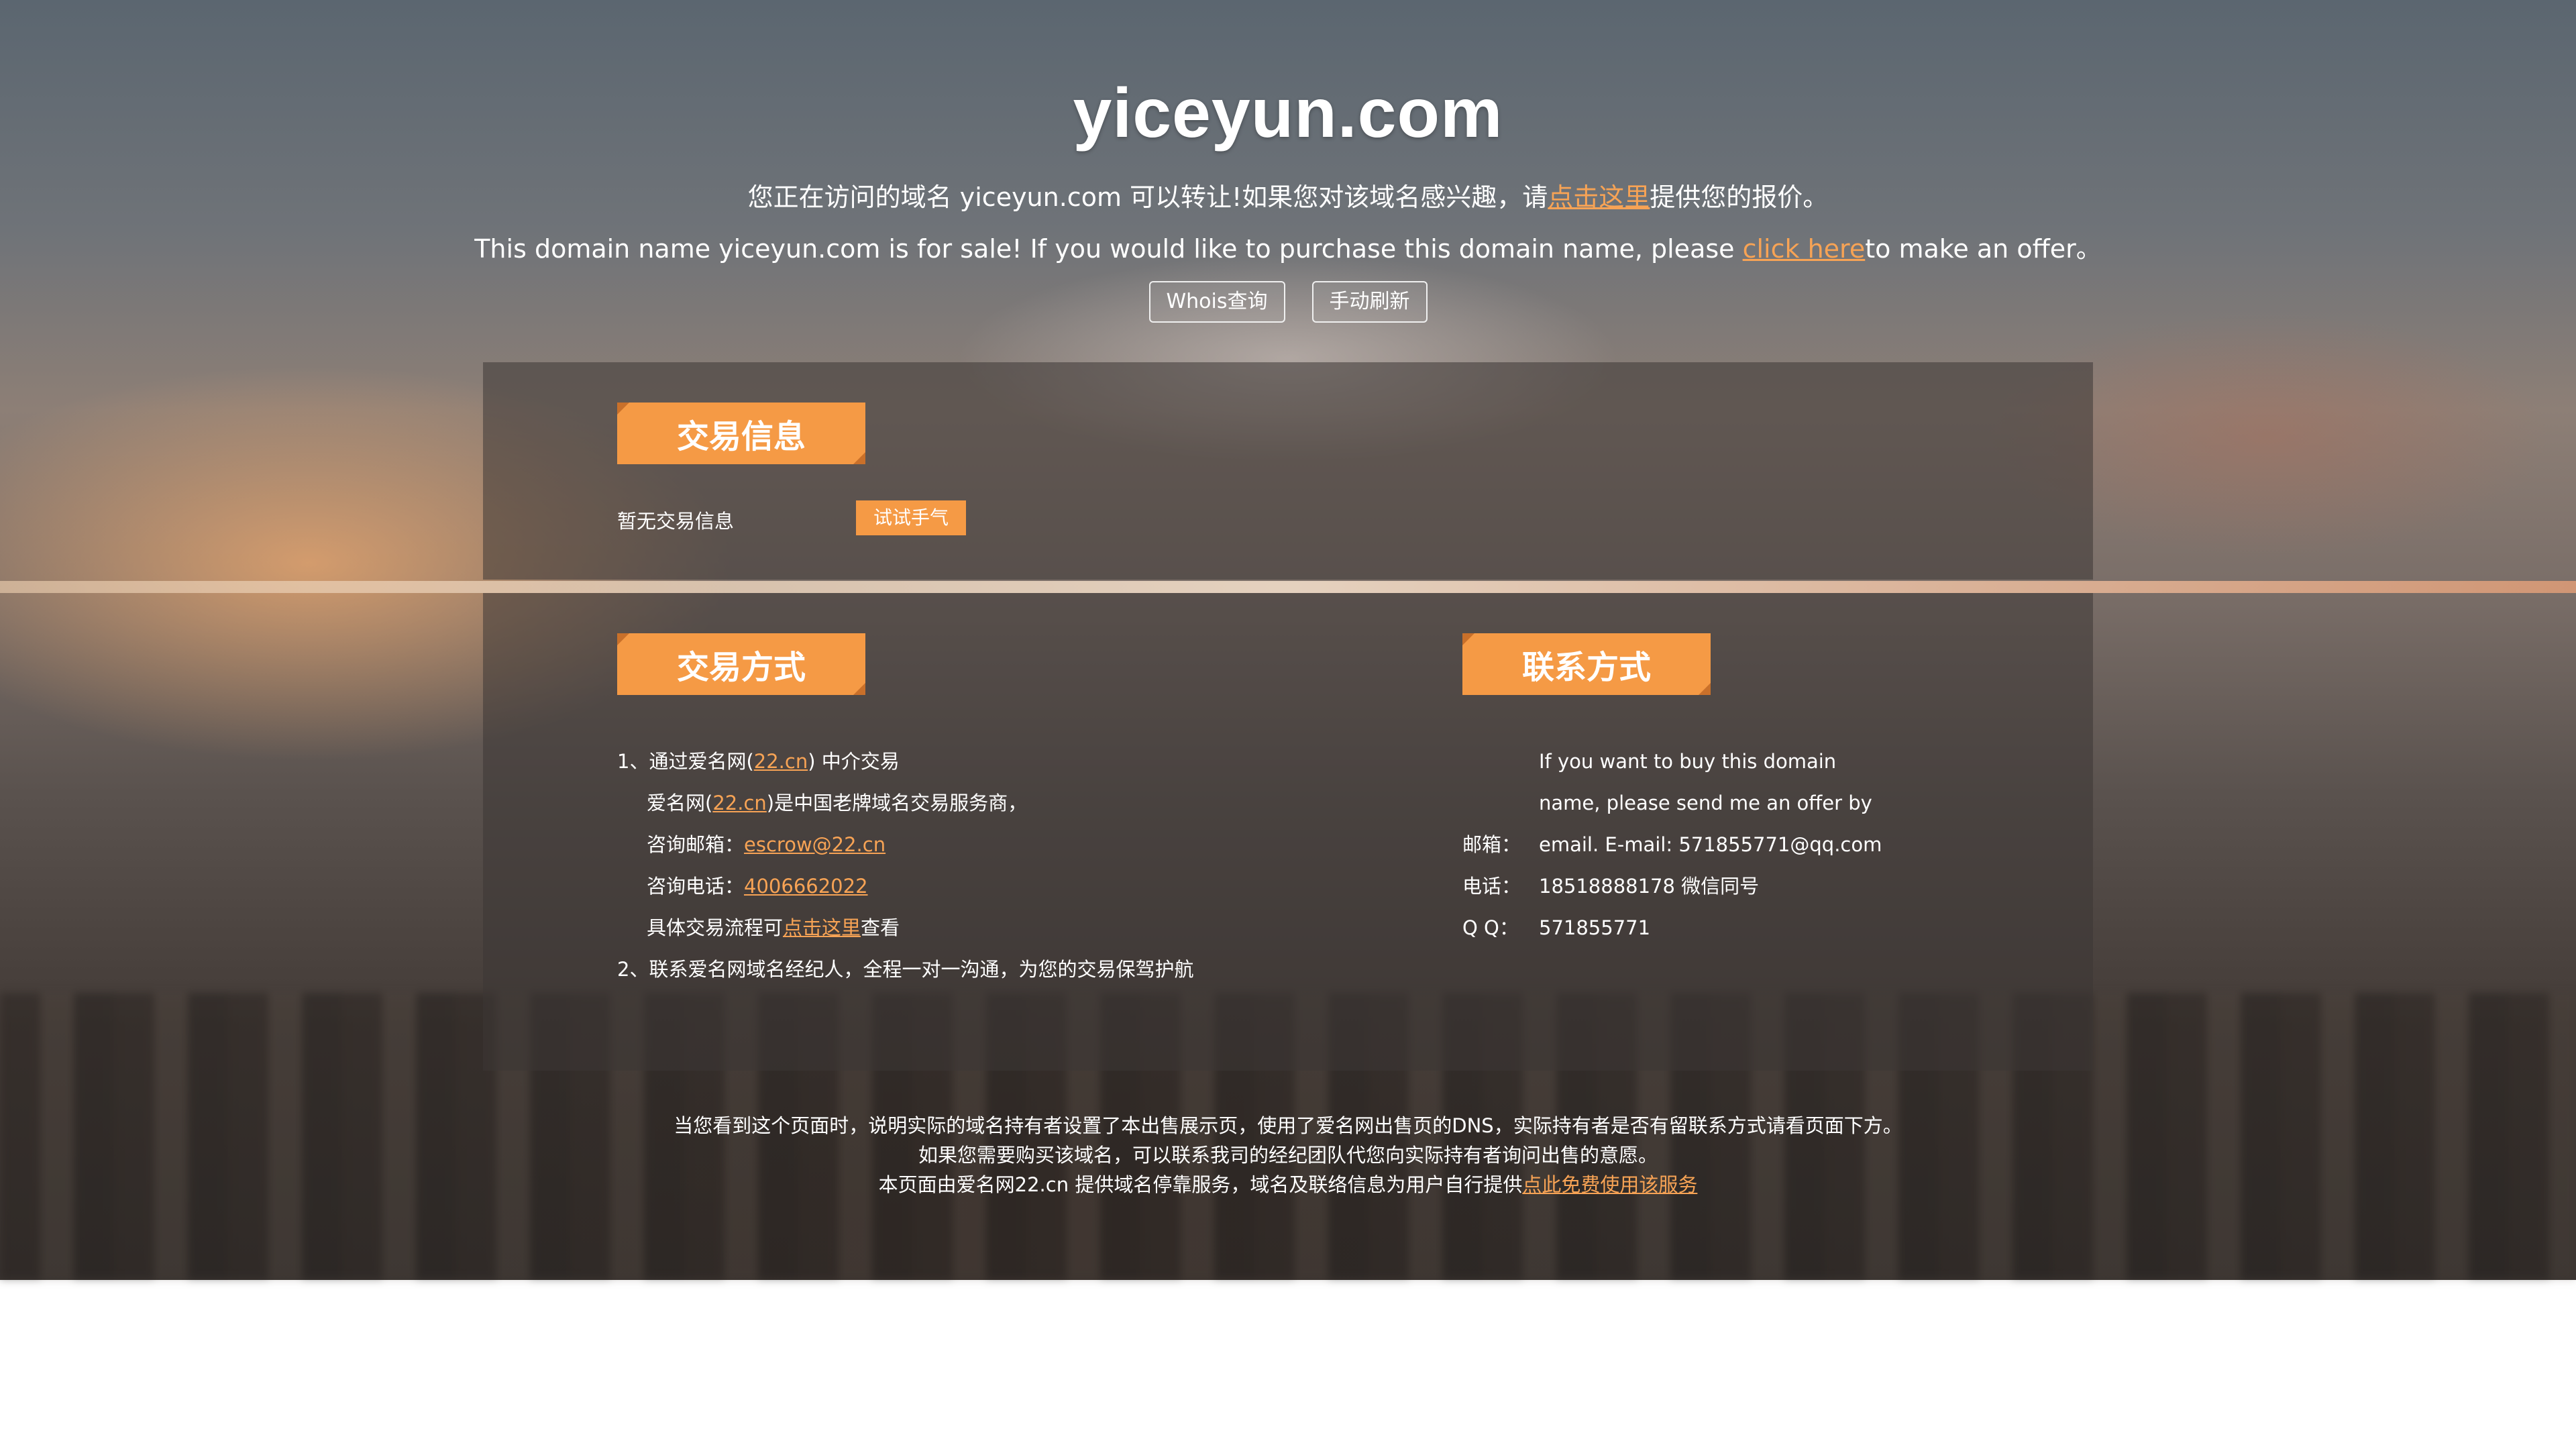  I want to click on no-trade-info-text: 暂无交易信息, so click(676, 521).